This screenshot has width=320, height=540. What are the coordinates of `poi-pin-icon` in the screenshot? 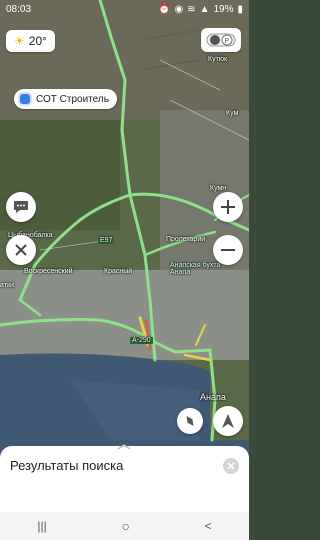 It's located at (25, 99).